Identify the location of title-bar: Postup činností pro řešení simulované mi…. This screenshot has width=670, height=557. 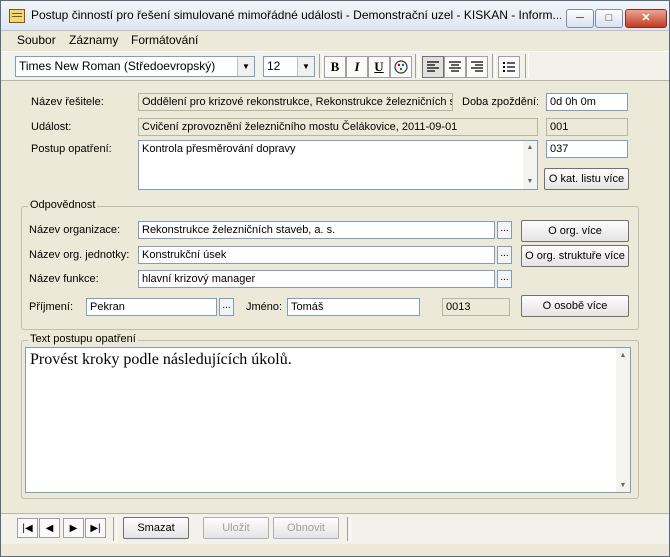
(335, 16).